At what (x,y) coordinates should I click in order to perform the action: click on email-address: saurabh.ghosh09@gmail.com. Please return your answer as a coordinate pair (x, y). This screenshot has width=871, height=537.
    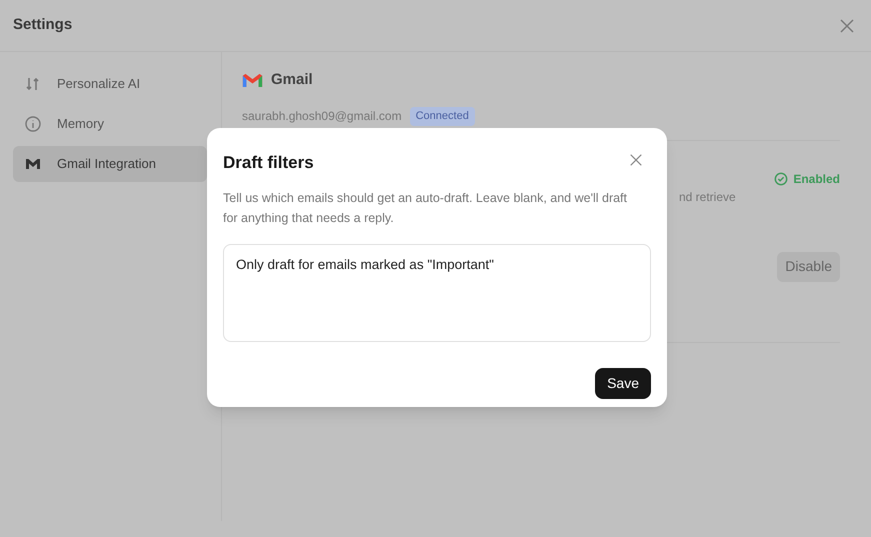
    Looking at the image, I should click on (322, 117).